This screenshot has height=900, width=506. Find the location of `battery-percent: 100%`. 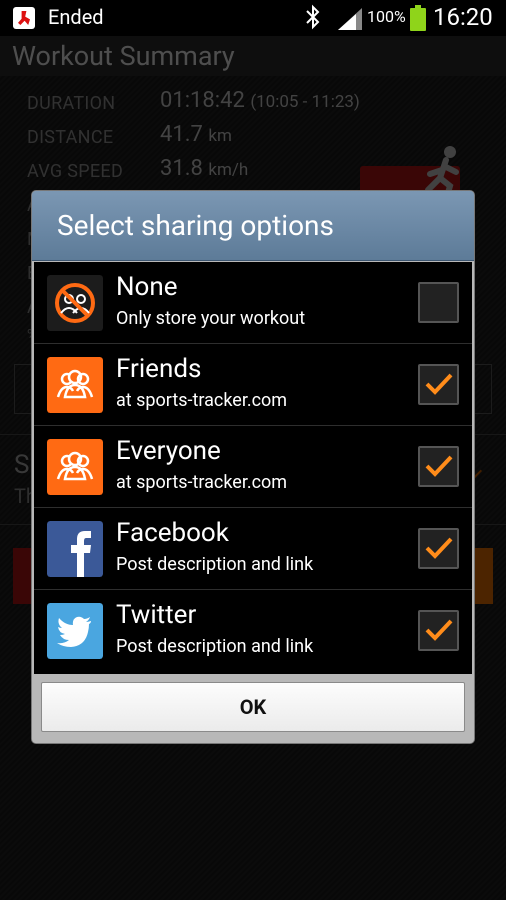

battery-percent: 100% is located at coordinates (386, 16).